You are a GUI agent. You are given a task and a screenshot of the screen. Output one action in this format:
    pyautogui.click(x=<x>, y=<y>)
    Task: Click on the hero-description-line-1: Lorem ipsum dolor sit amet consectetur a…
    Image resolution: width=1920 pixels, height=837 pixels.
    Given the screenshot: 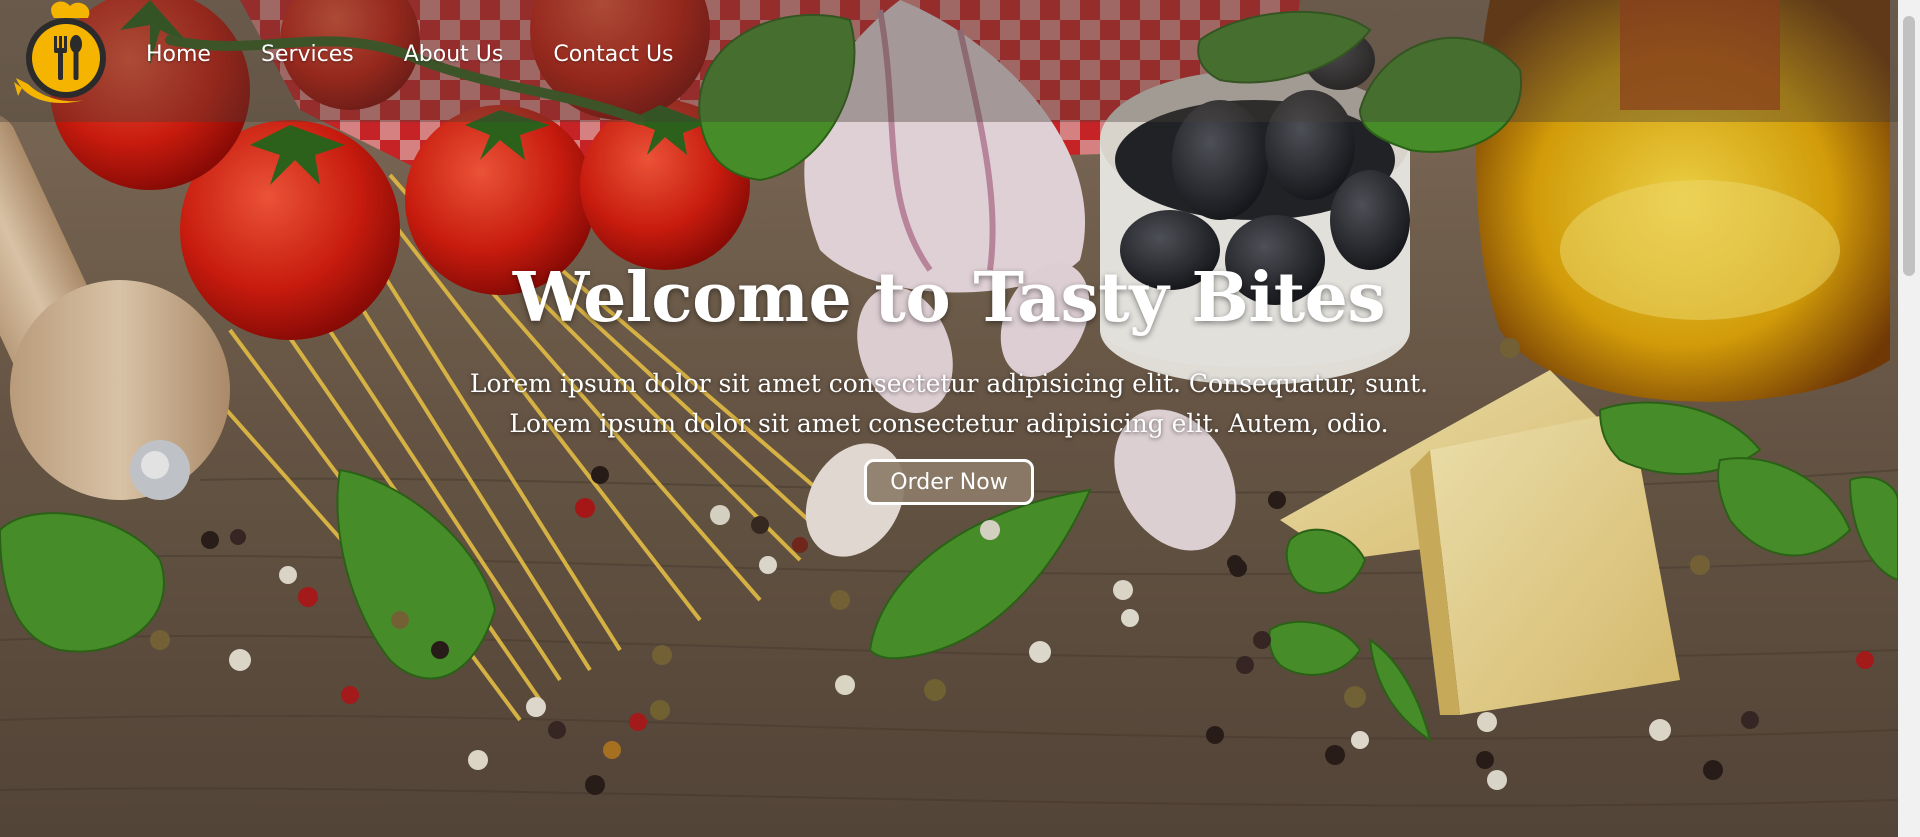 What is the action you would take?
    pyautogui.click(x=949, y=383)
    